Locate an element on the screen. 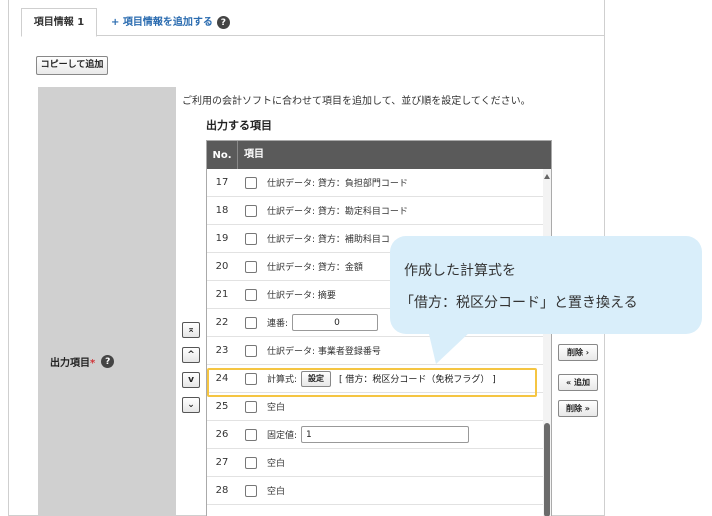  row-label: 仕訳データ: 貸方：勘定科目コード is located at coordinates (337, 212).